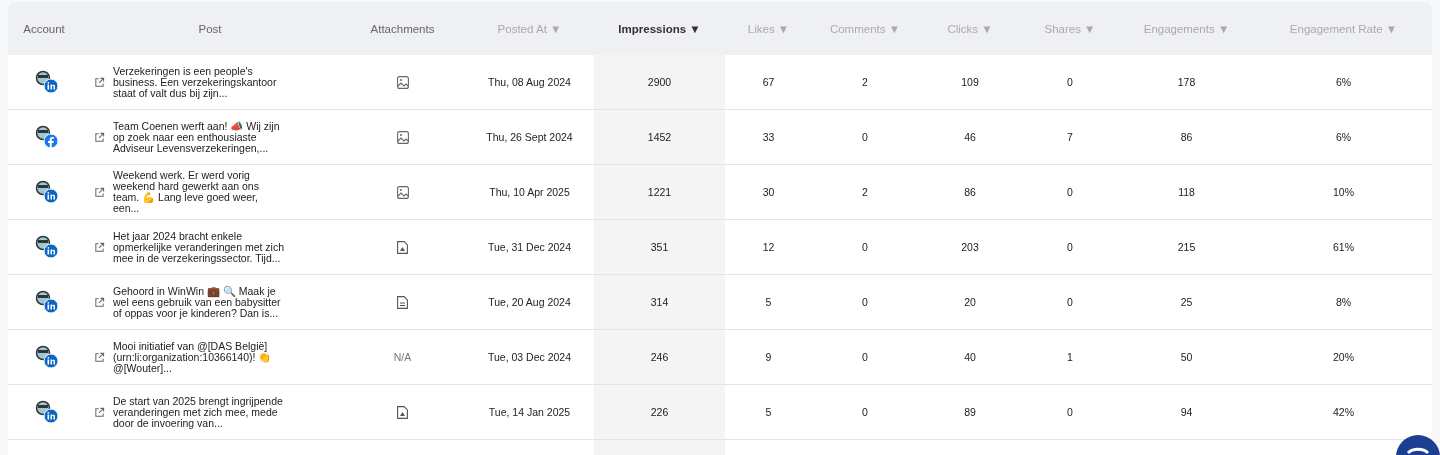 The height and width of the screenshot is (455, 1440). What do you see at coordinates (768, 247) in the screenshot?
I see `table-cell: 12` at bounding box center [768, 247].